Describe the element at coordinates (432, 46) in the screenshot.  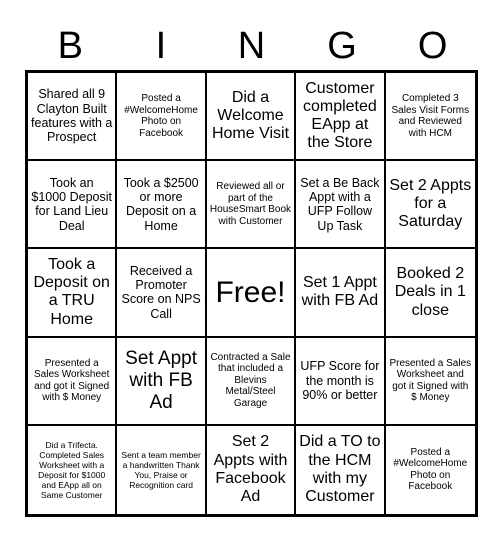
I see `bingo-header-letter-o: O` at that location.